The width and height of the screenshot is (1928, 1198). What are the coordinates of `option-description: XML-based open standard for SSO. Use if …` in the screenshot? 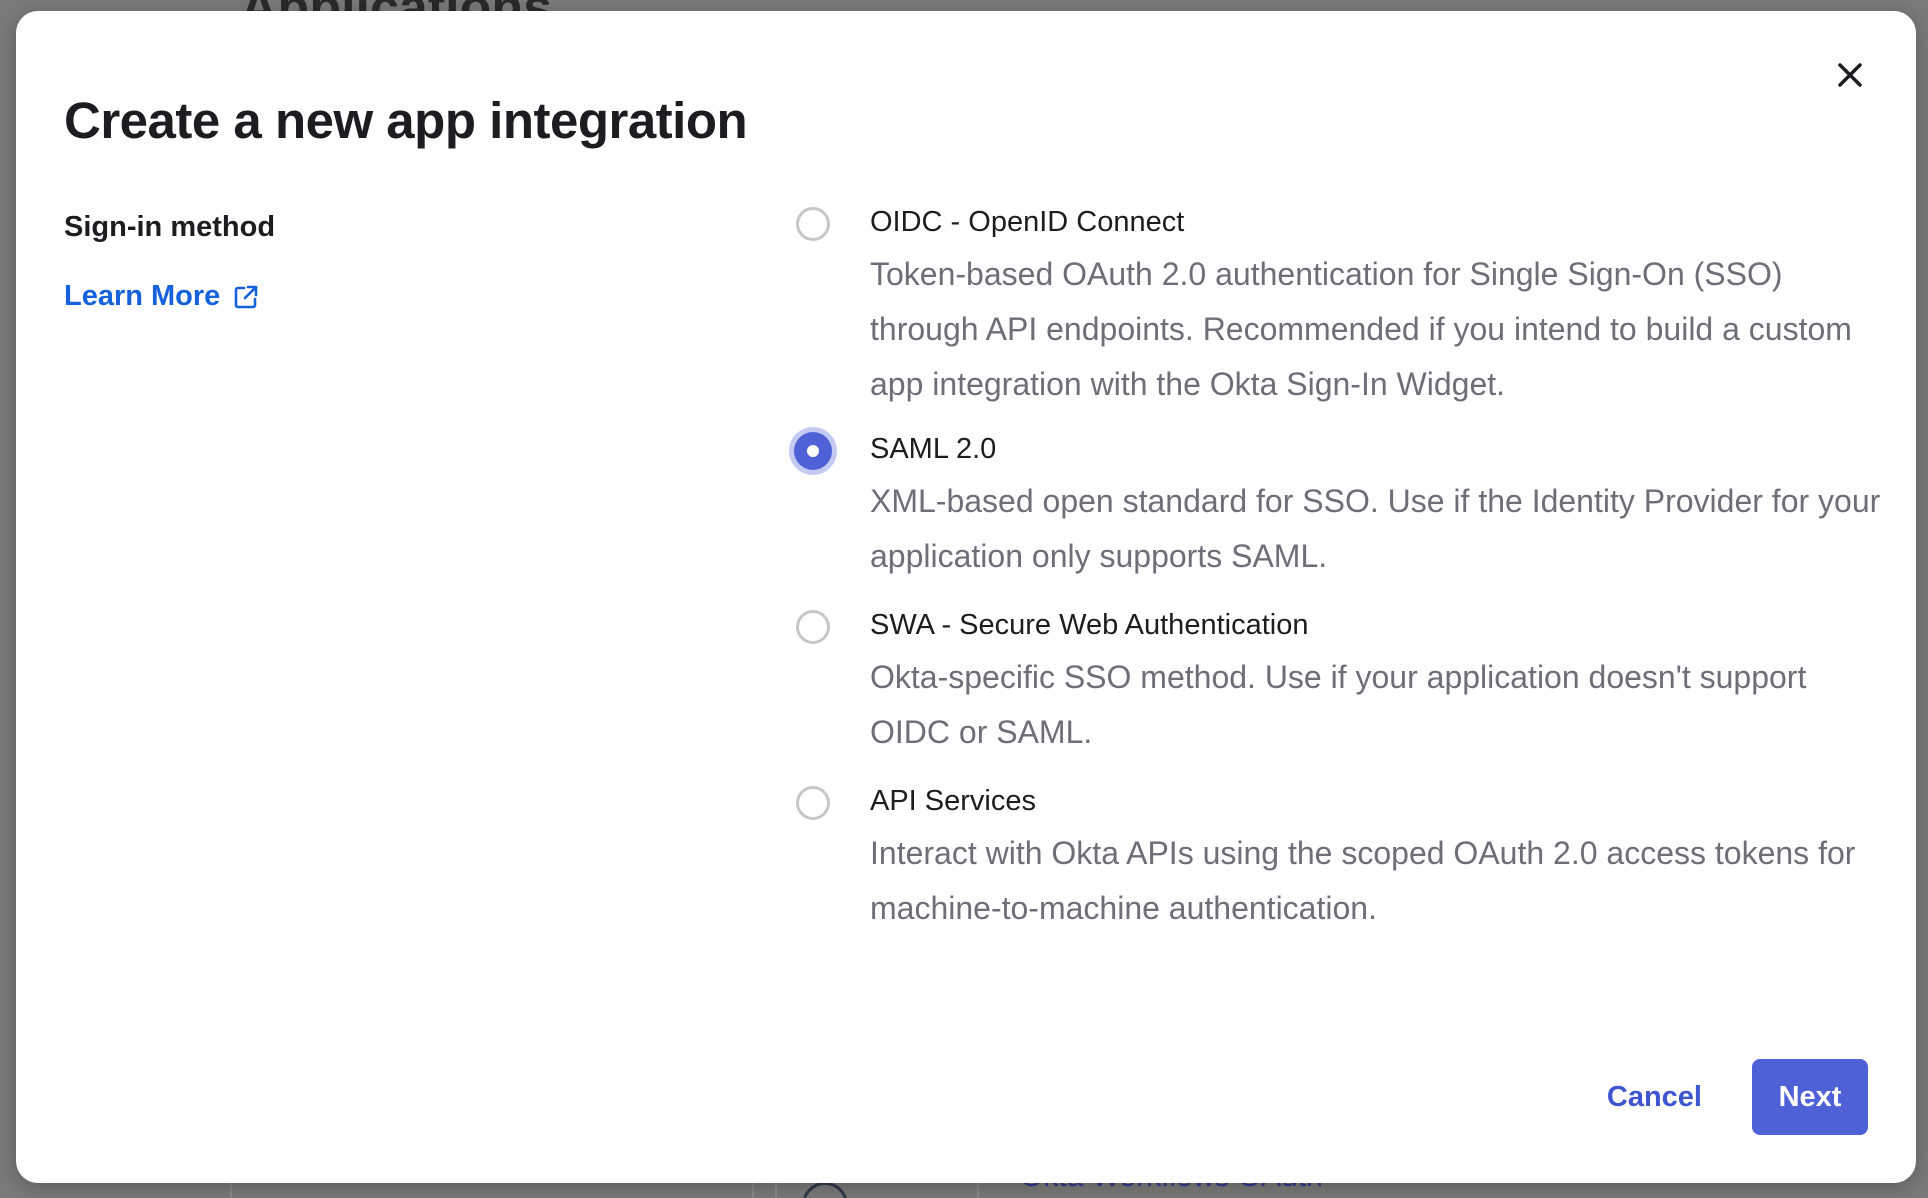 It's located at (1375, 528).